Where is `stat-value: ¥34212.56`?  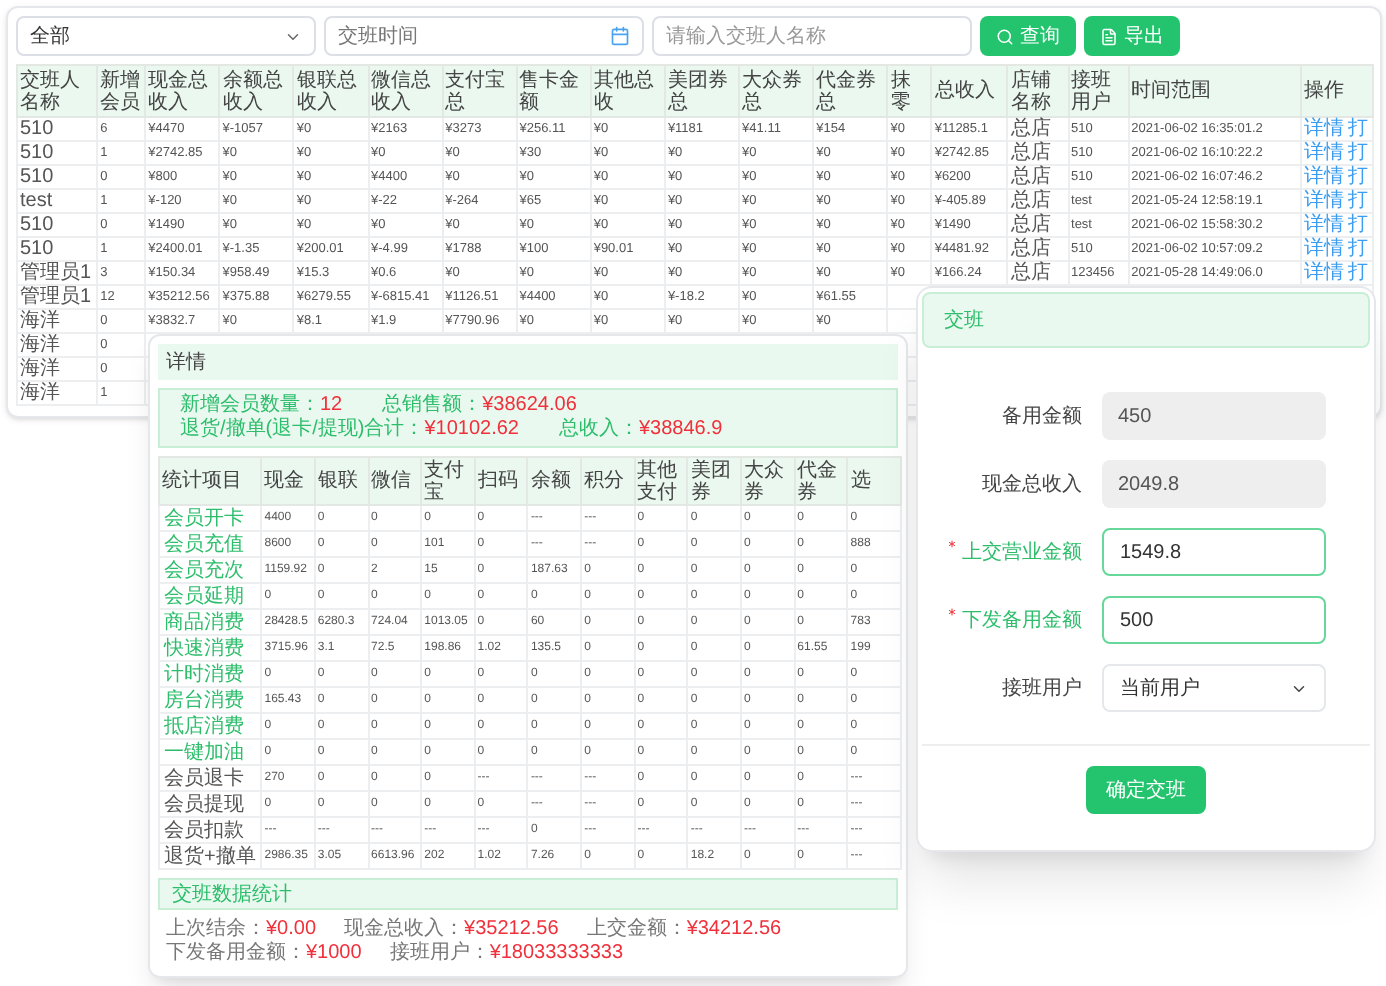
stat-value: ¥34212.56 is located at coordinates (734, 930).